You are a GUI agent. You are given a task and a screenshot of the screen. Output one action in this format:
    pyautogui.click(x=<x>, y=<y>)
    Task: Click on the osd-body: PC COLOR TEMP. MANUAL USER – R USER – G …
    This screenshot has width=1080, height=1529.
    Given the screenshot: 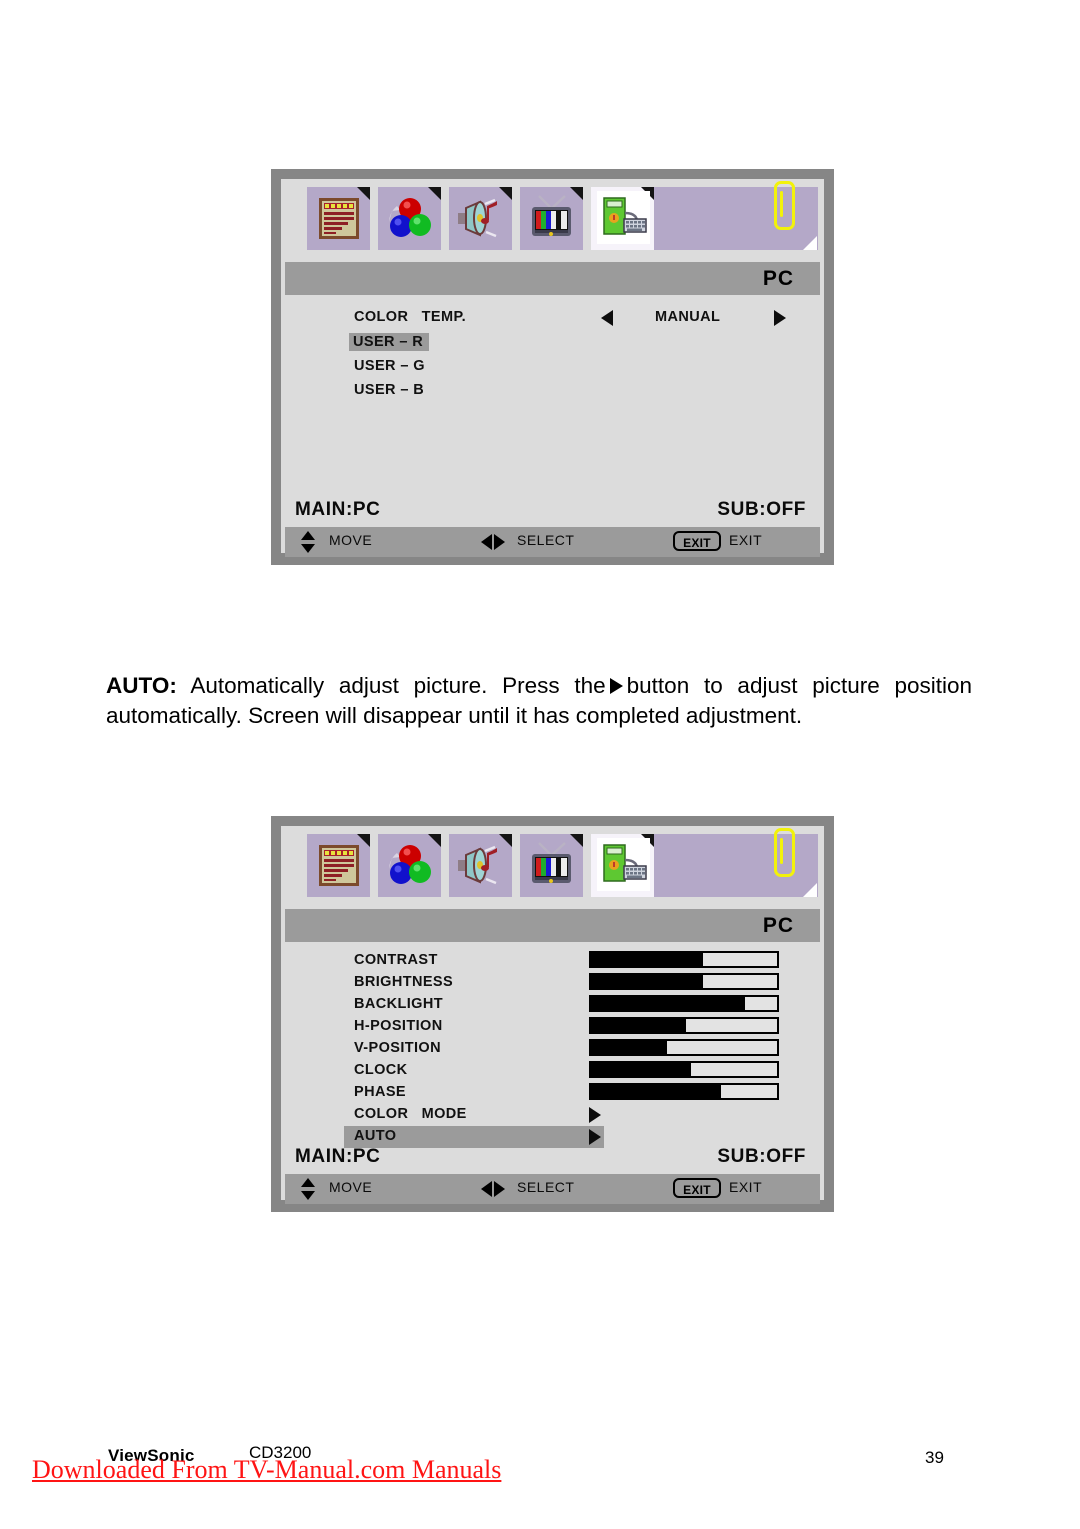 What is the action you would take?
    pyautogui.click(x=552, y=368)
    